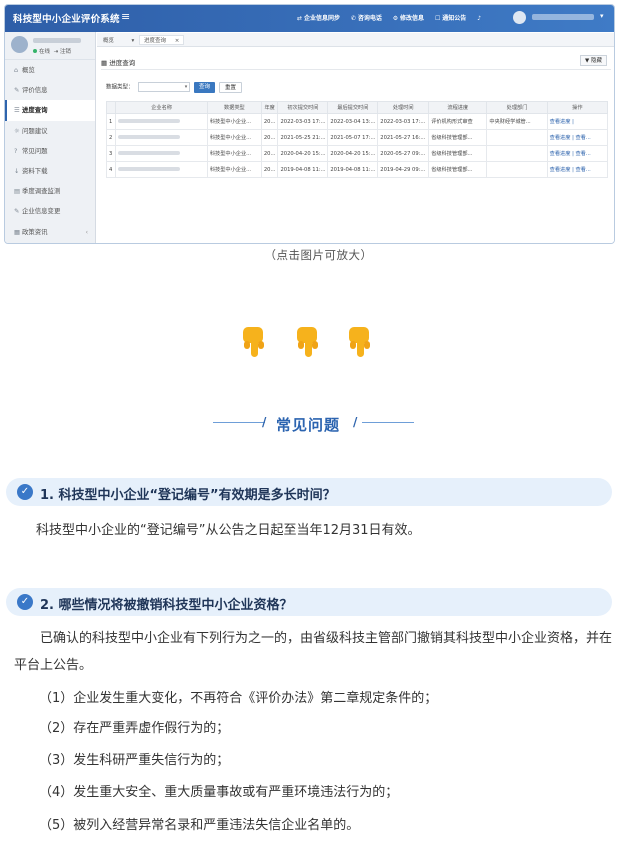 Image resolution: width=637 pixels, height=852 pixels. Describe the element at coordinates (50, 46) in the screenshot. I see `profile: 在线 ⇥ 注销` at that location.